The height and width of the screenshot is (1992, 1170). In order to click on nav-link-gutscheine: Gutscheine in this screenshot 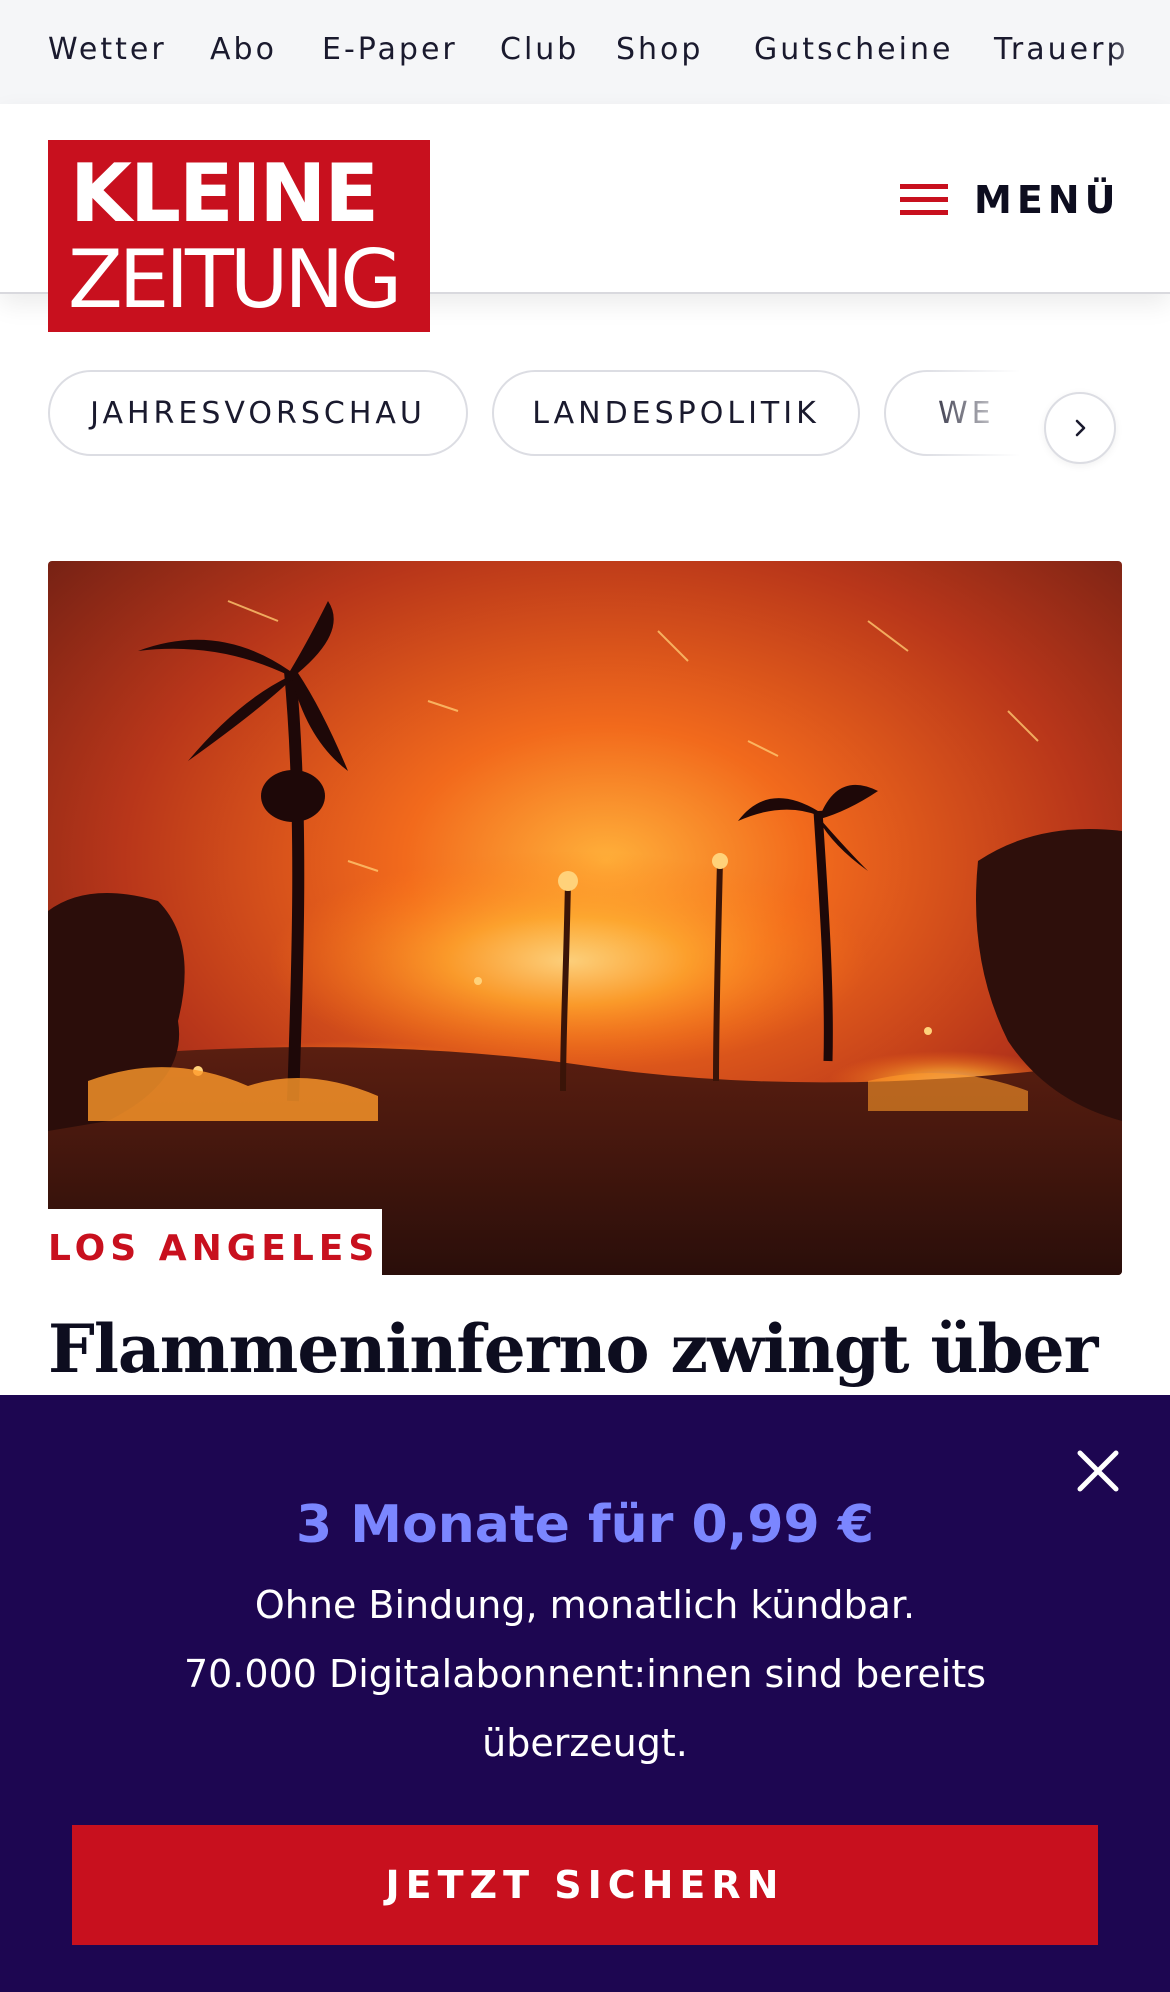, I will do `click(853, 49)`.